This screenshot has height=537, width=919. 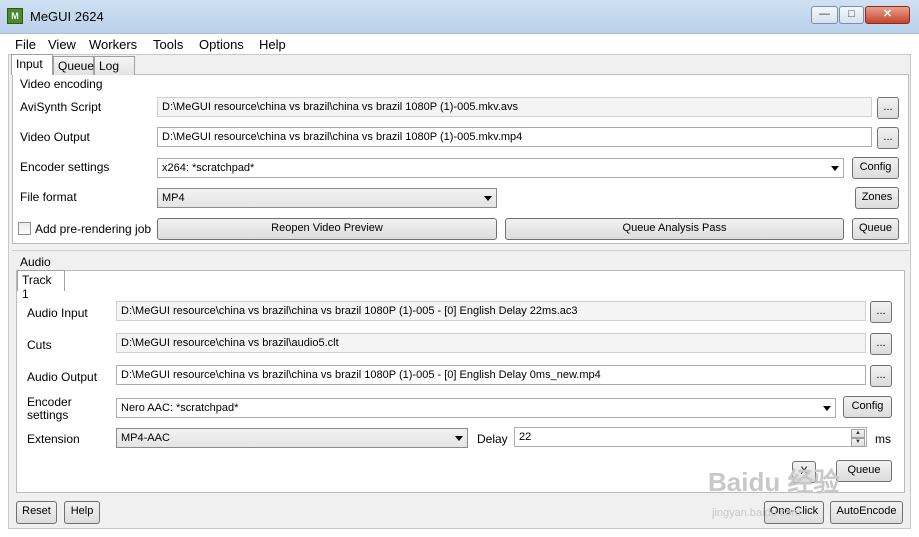 I want to click on auto-encode-button: AutoEncode, so click(x=866, y=512).